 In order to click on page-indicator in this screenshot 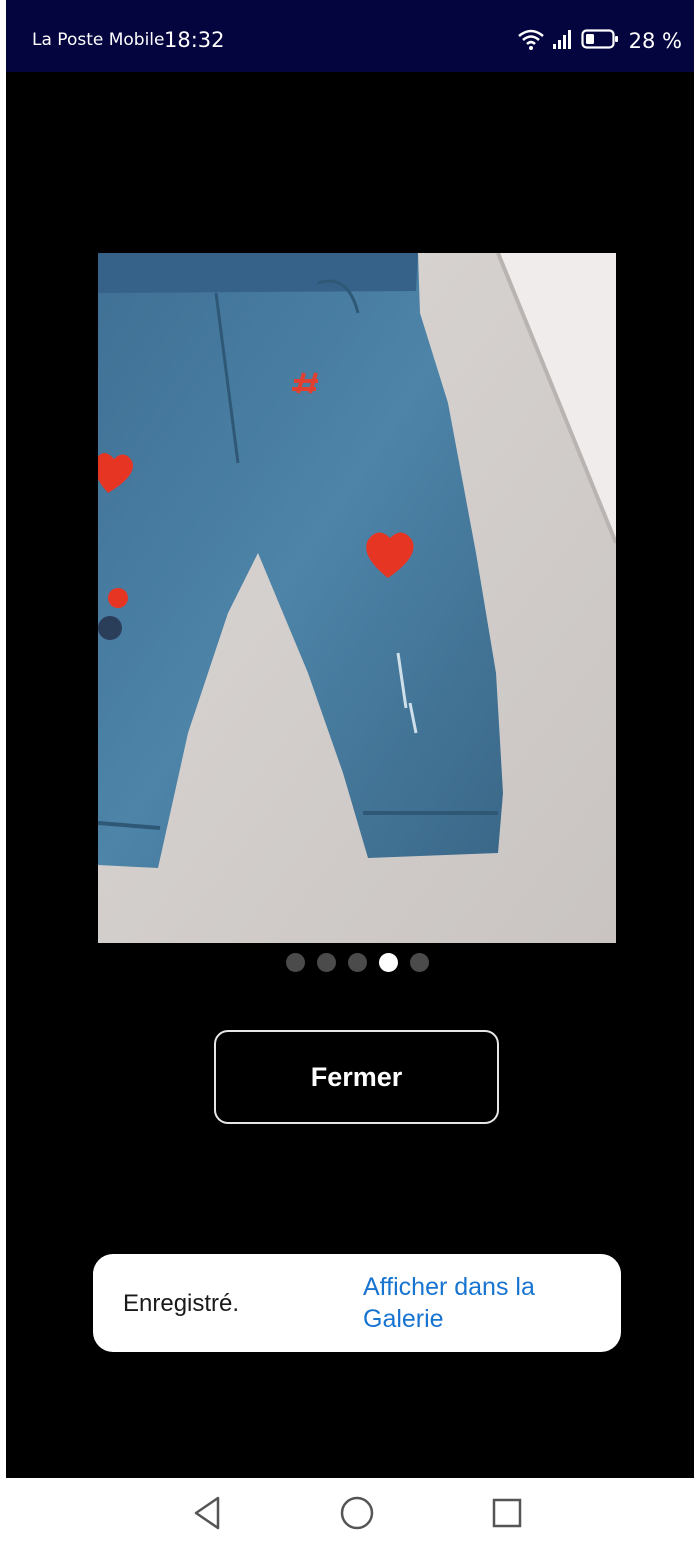, I will do `click(357, 962)`.